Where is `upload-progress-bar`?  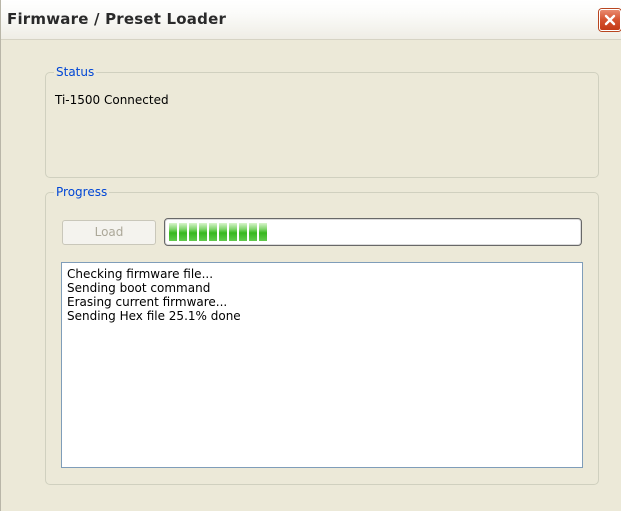
upload-progress-bar is located at coordinates (373, 232).